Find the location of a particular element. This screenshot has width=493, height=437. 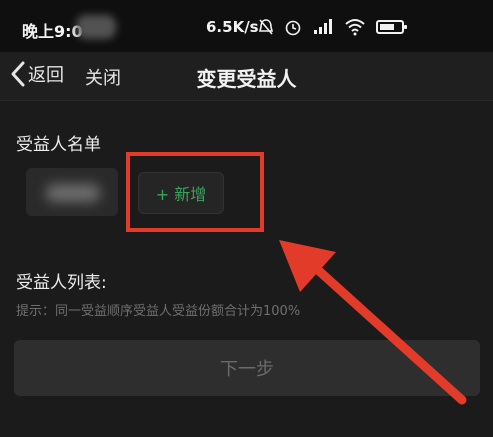

cell-signal-icon is located at coordinates (323, 26).